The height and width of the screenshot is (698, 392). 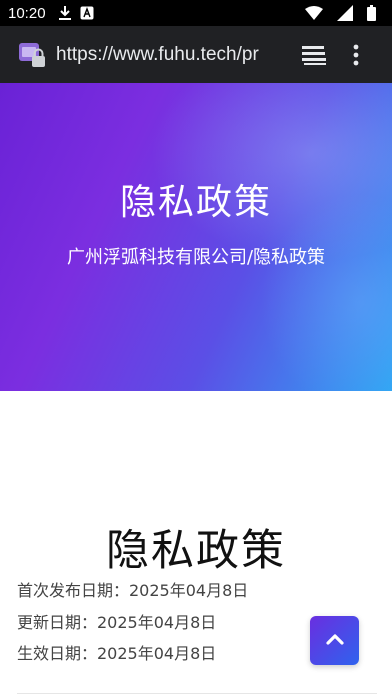 What do you see at coordinates (196, 13) in the screenshot?
I see `status-bar: 10:20` at bounding box center [196, 13].